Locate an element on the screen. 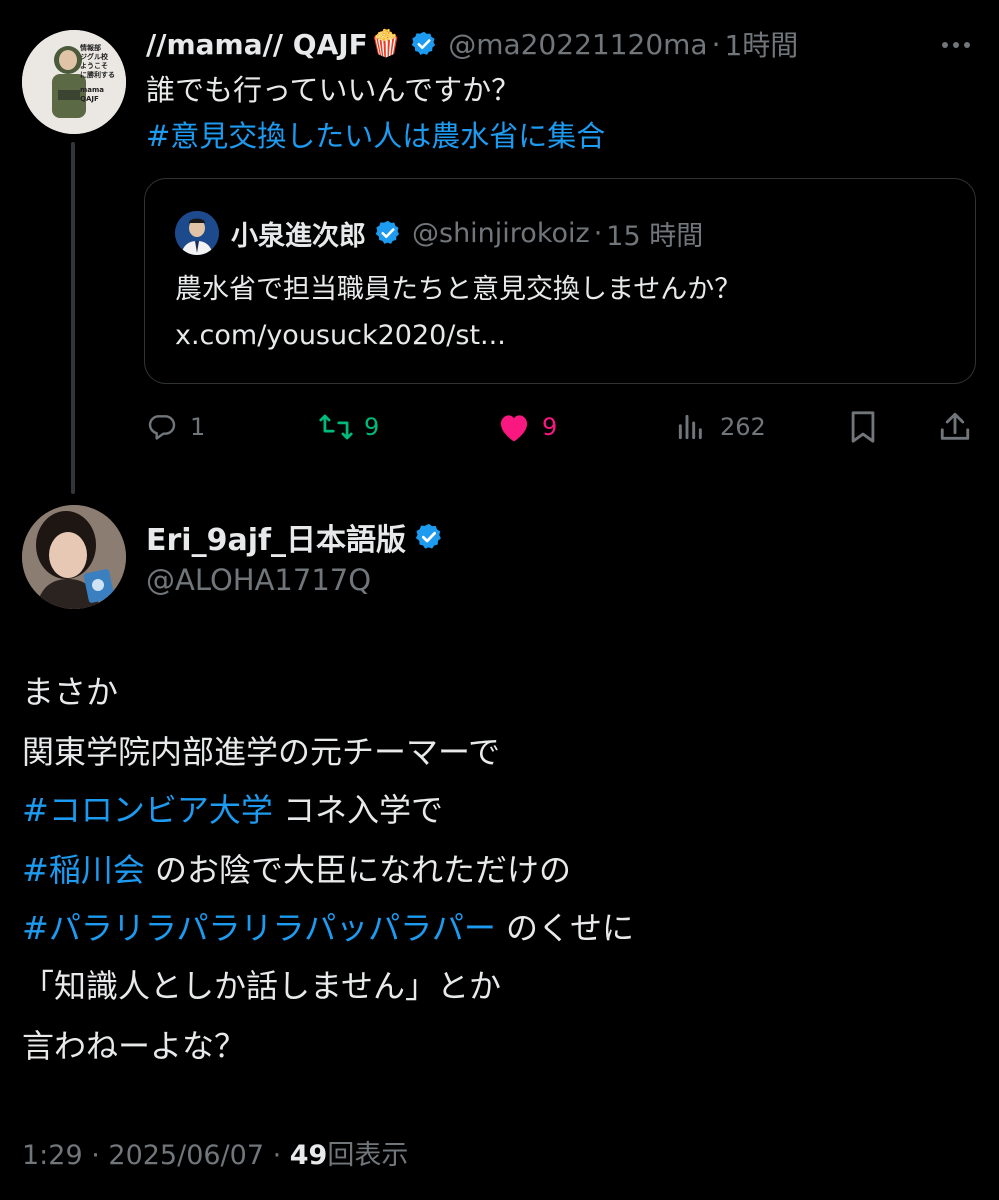  reply-count: 1 is located at coordinates (198, 427).